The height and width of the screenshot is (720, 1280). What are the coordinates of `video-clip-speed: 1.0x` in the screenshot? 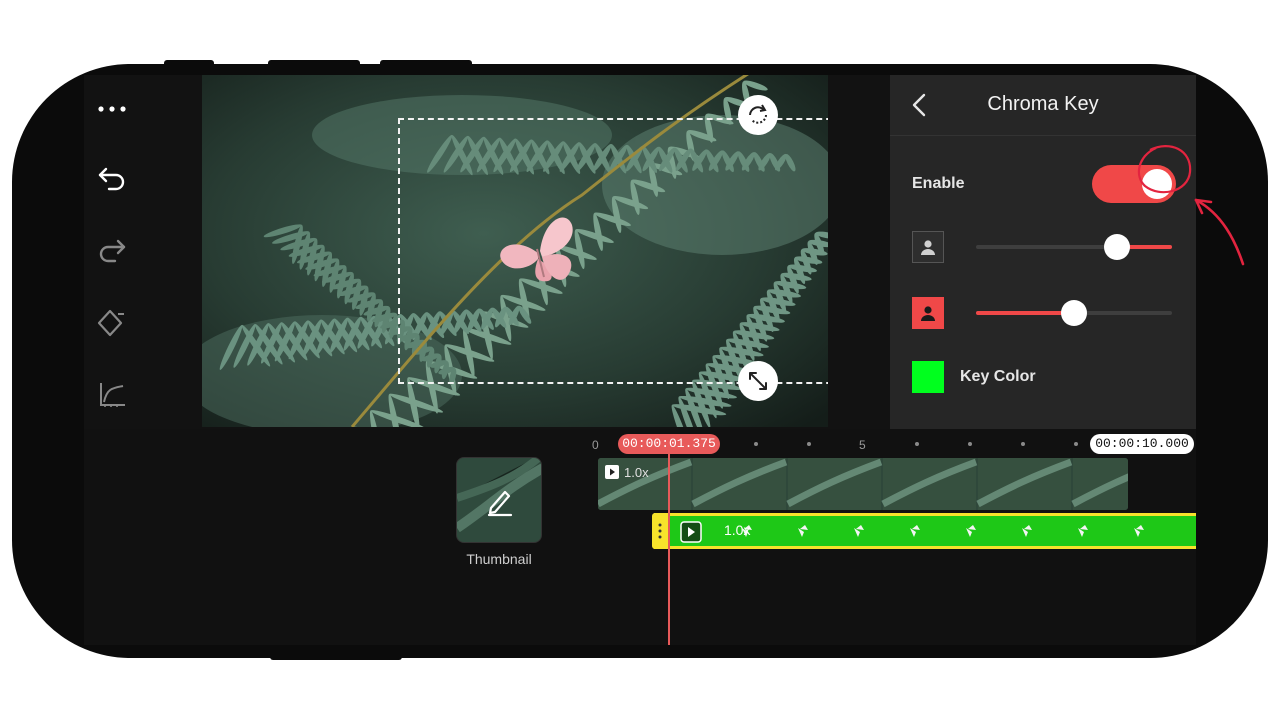 It's located at (636, 472).